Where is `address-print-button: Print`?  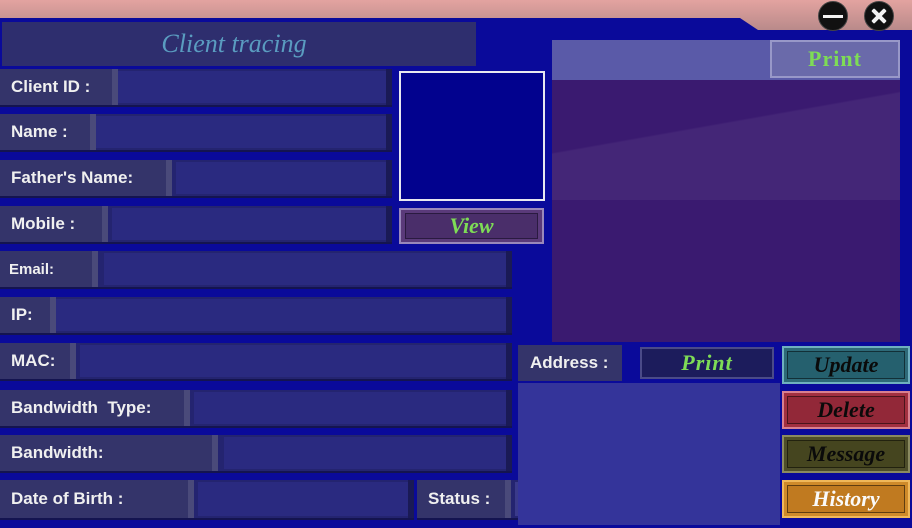 address-print-button: Print is located at coordinates (707, 363).